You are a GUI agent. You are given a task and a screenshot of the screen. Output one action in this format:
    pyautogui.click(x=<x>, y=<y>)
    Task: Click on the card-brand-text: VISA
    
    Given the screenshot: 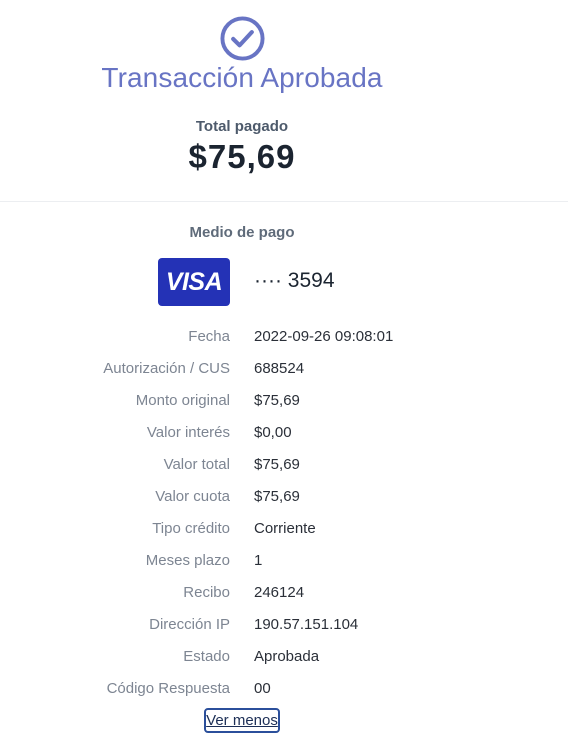 What is the action you would take?
    pyautogui.click(x=194, y=281)
    